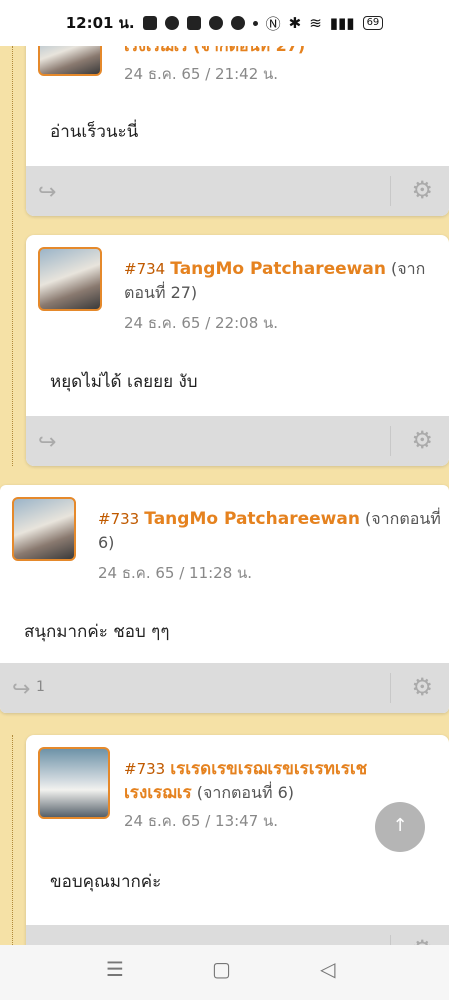 This screenshot has width=449, height=1000. I want to click on comment-number: #734, so click(145, 269).